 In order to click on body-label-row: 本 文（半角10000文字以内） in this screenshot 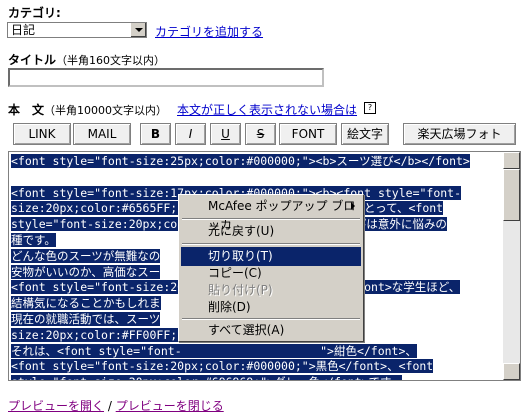, I will do `click(87, 109)`.